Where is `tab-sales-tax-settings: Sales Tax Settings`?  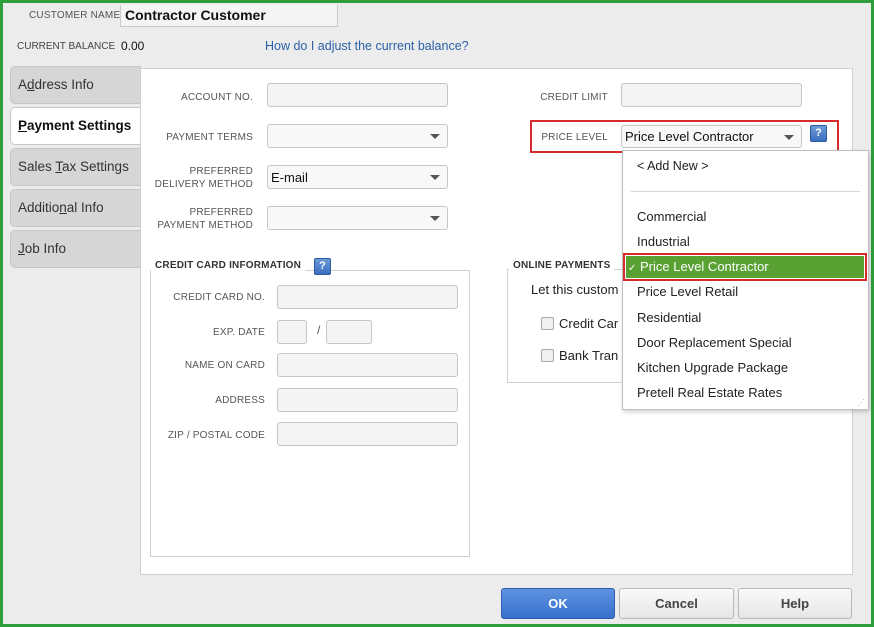
tab-sales-tax-settings: Sales Tax Settings is located at coordinates (75, 167).